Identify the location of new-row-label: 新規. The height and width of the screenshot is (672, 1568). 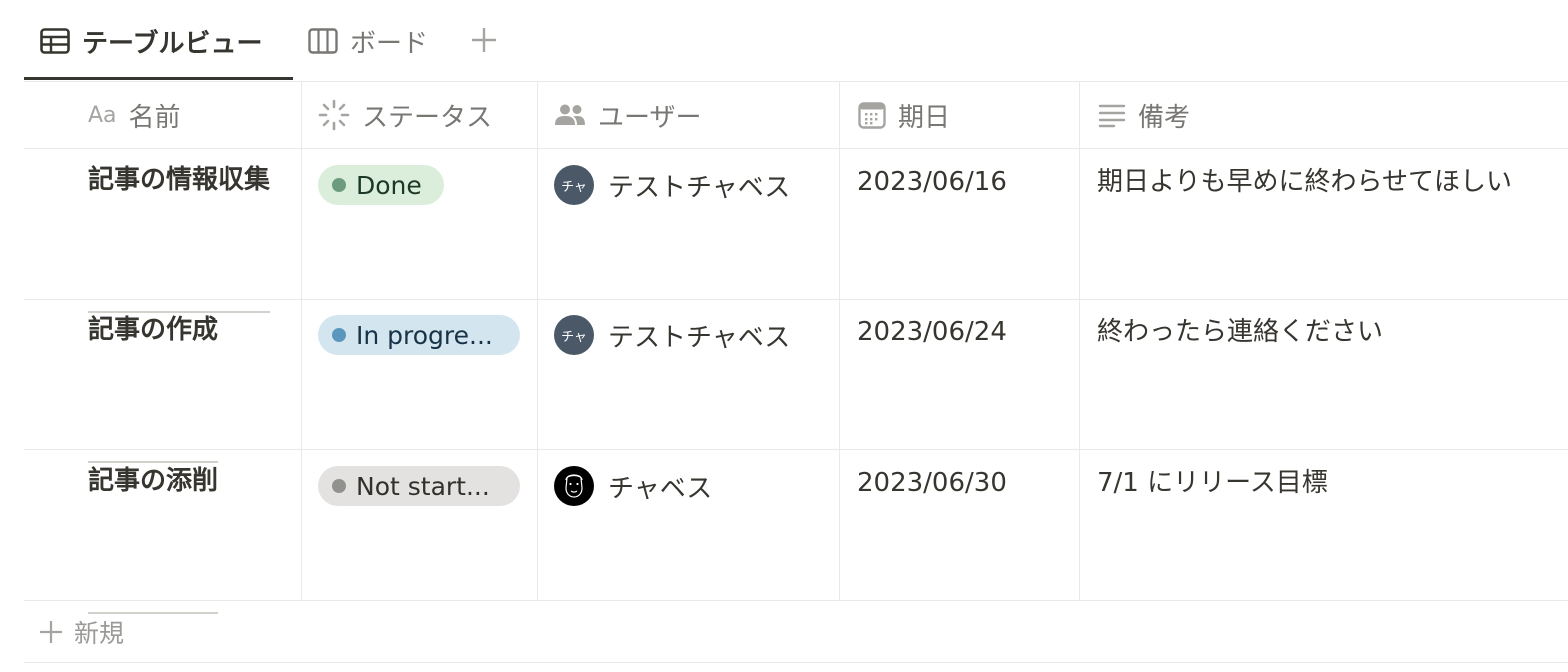
(99, 633).